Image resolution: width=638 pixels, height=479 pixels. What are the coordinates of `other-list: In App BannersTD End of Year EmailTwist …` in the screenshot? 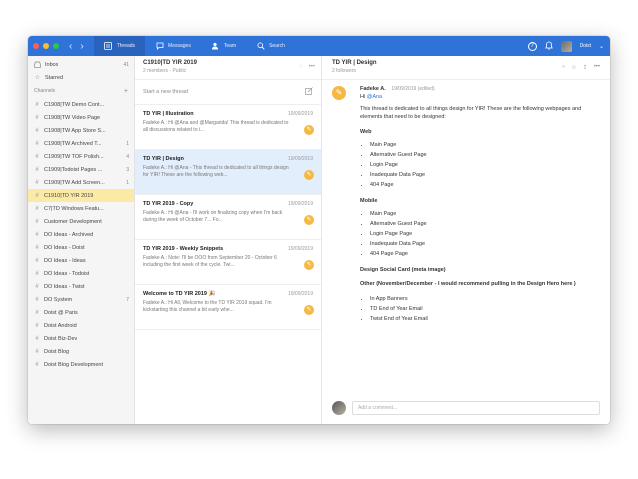 It's located at (480, 309).